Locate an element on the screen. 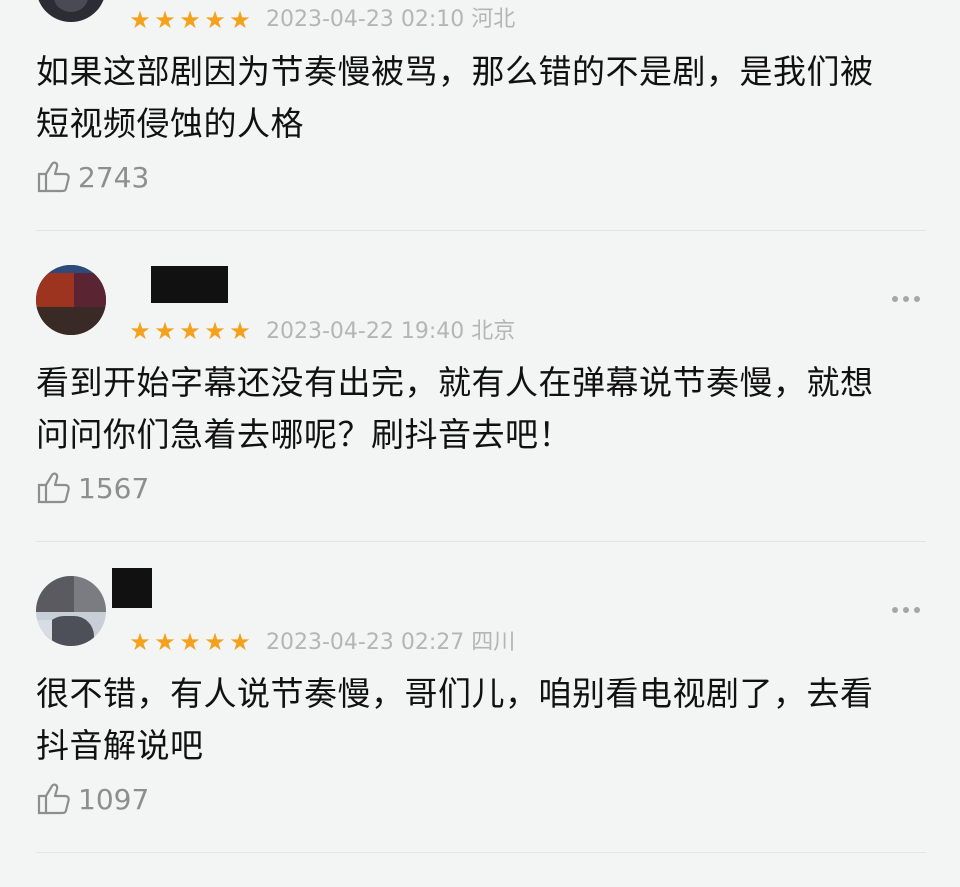 The height and width of the screenshot is (887, 960). like-button: 2743 is located at coordinates (92, 177).